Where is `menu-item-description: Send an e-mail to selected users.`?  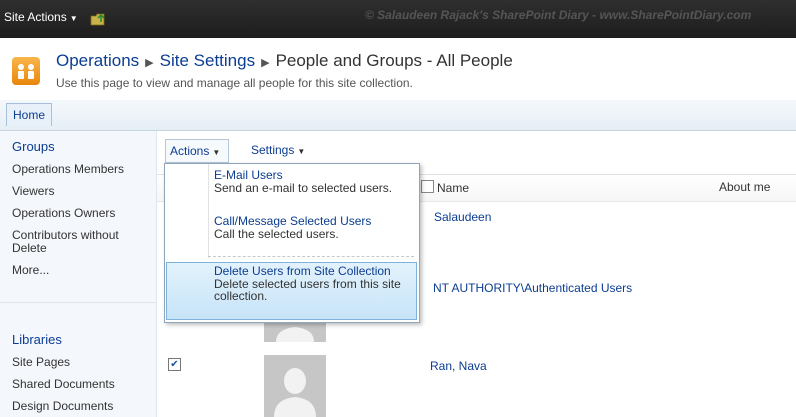
menu-item-description: Send an e-mail to selected users. is located at coordinates (303, 188).